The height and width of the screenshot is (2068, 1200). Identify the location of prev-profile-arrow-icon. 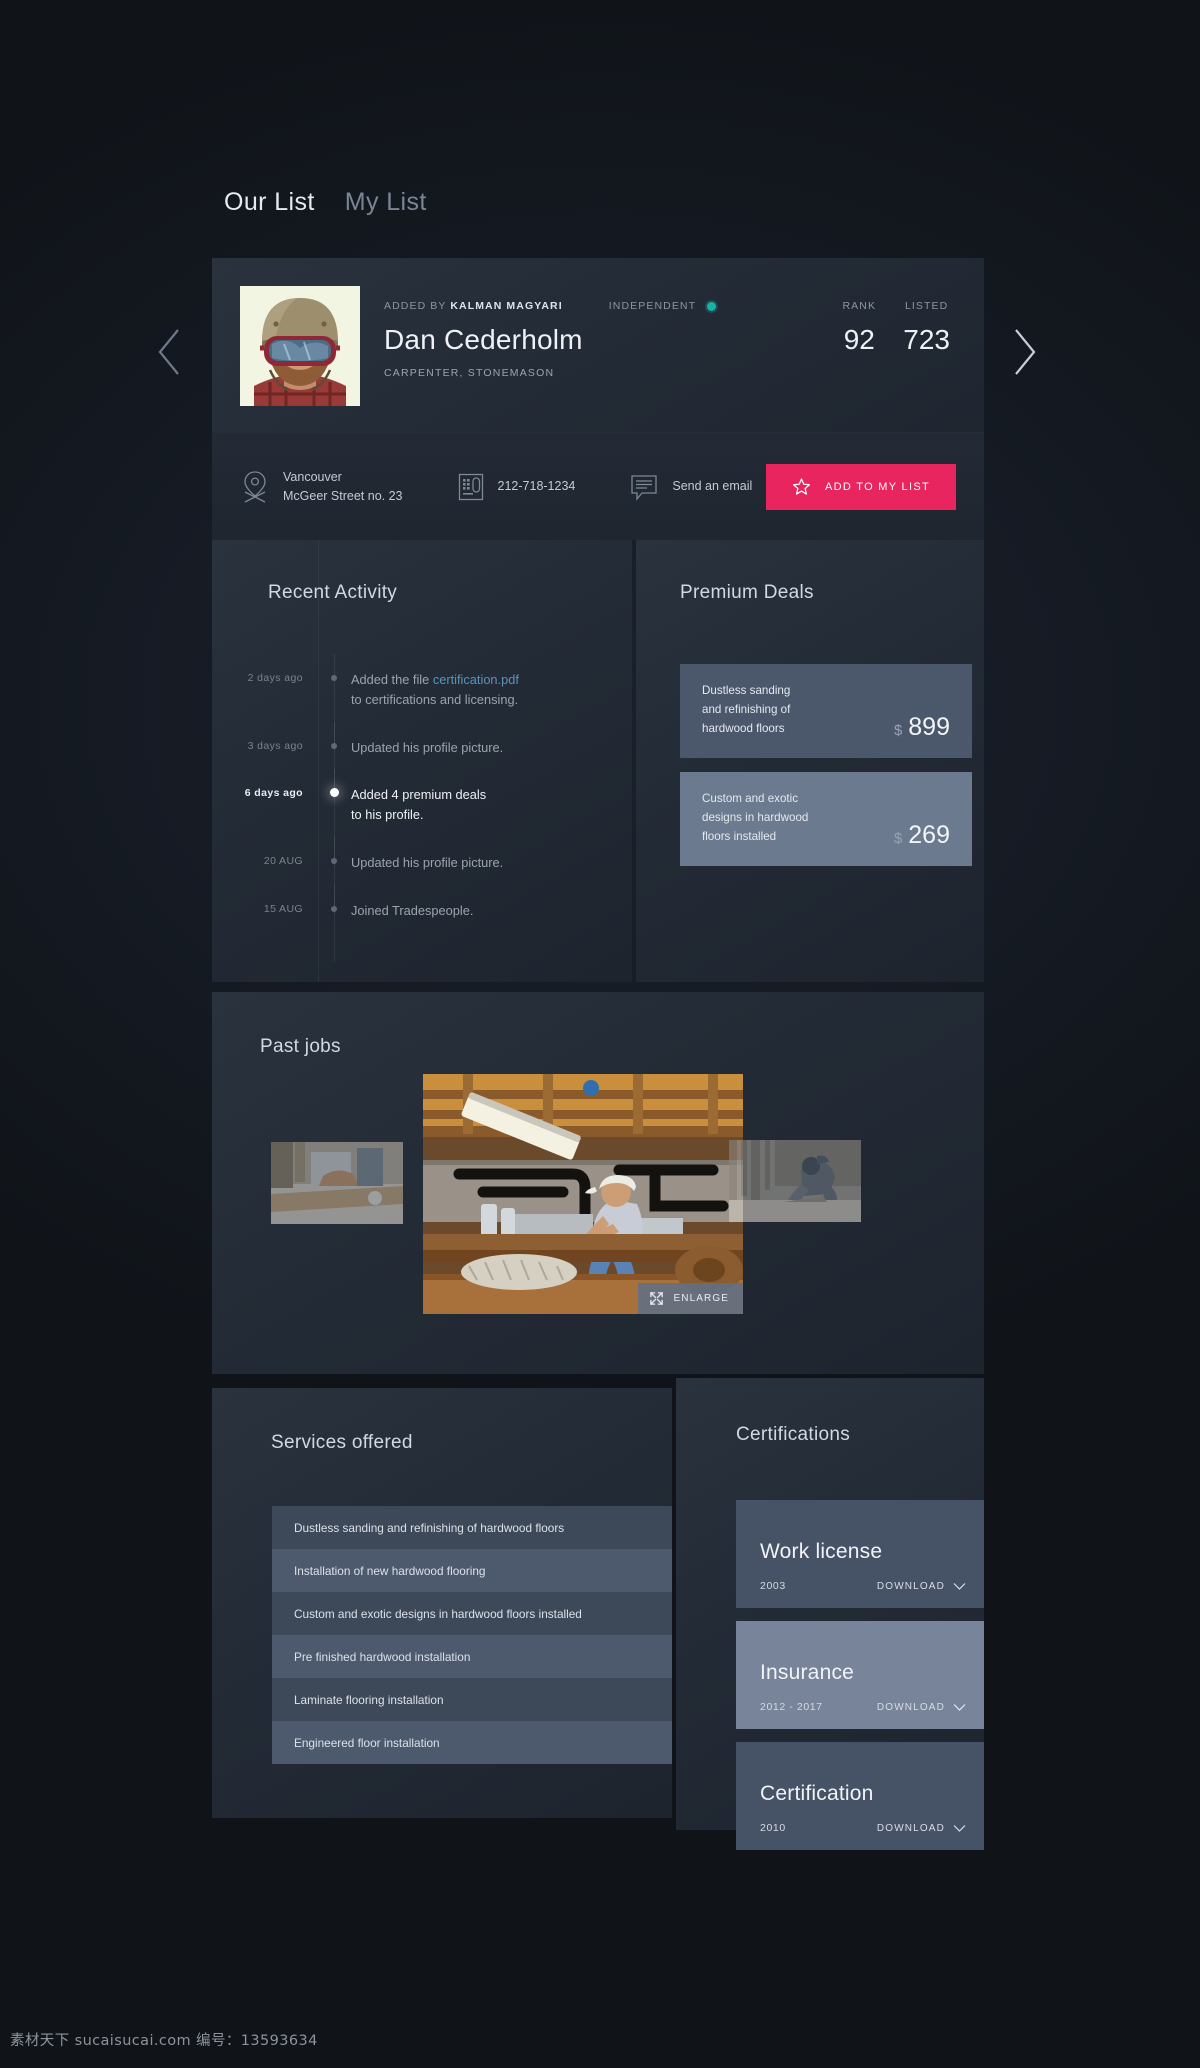
(171, 352).